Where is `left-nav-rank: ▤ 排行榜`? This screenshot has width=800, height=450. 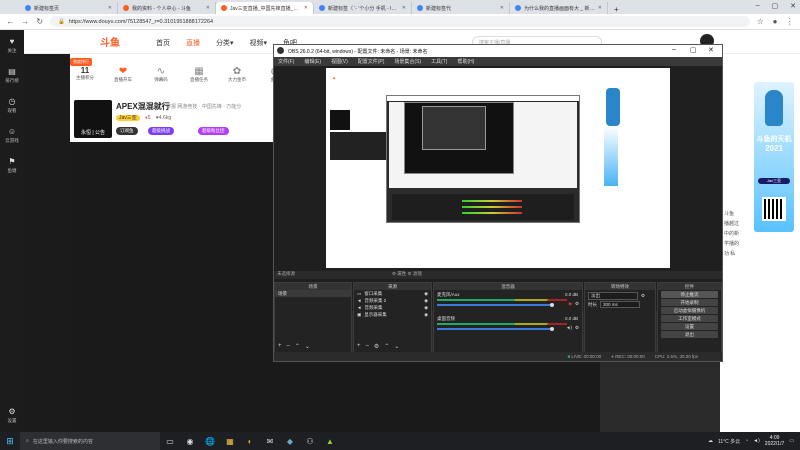 left-nav-rank: ▤ 排行榜 is located at coordinates (12, 75).